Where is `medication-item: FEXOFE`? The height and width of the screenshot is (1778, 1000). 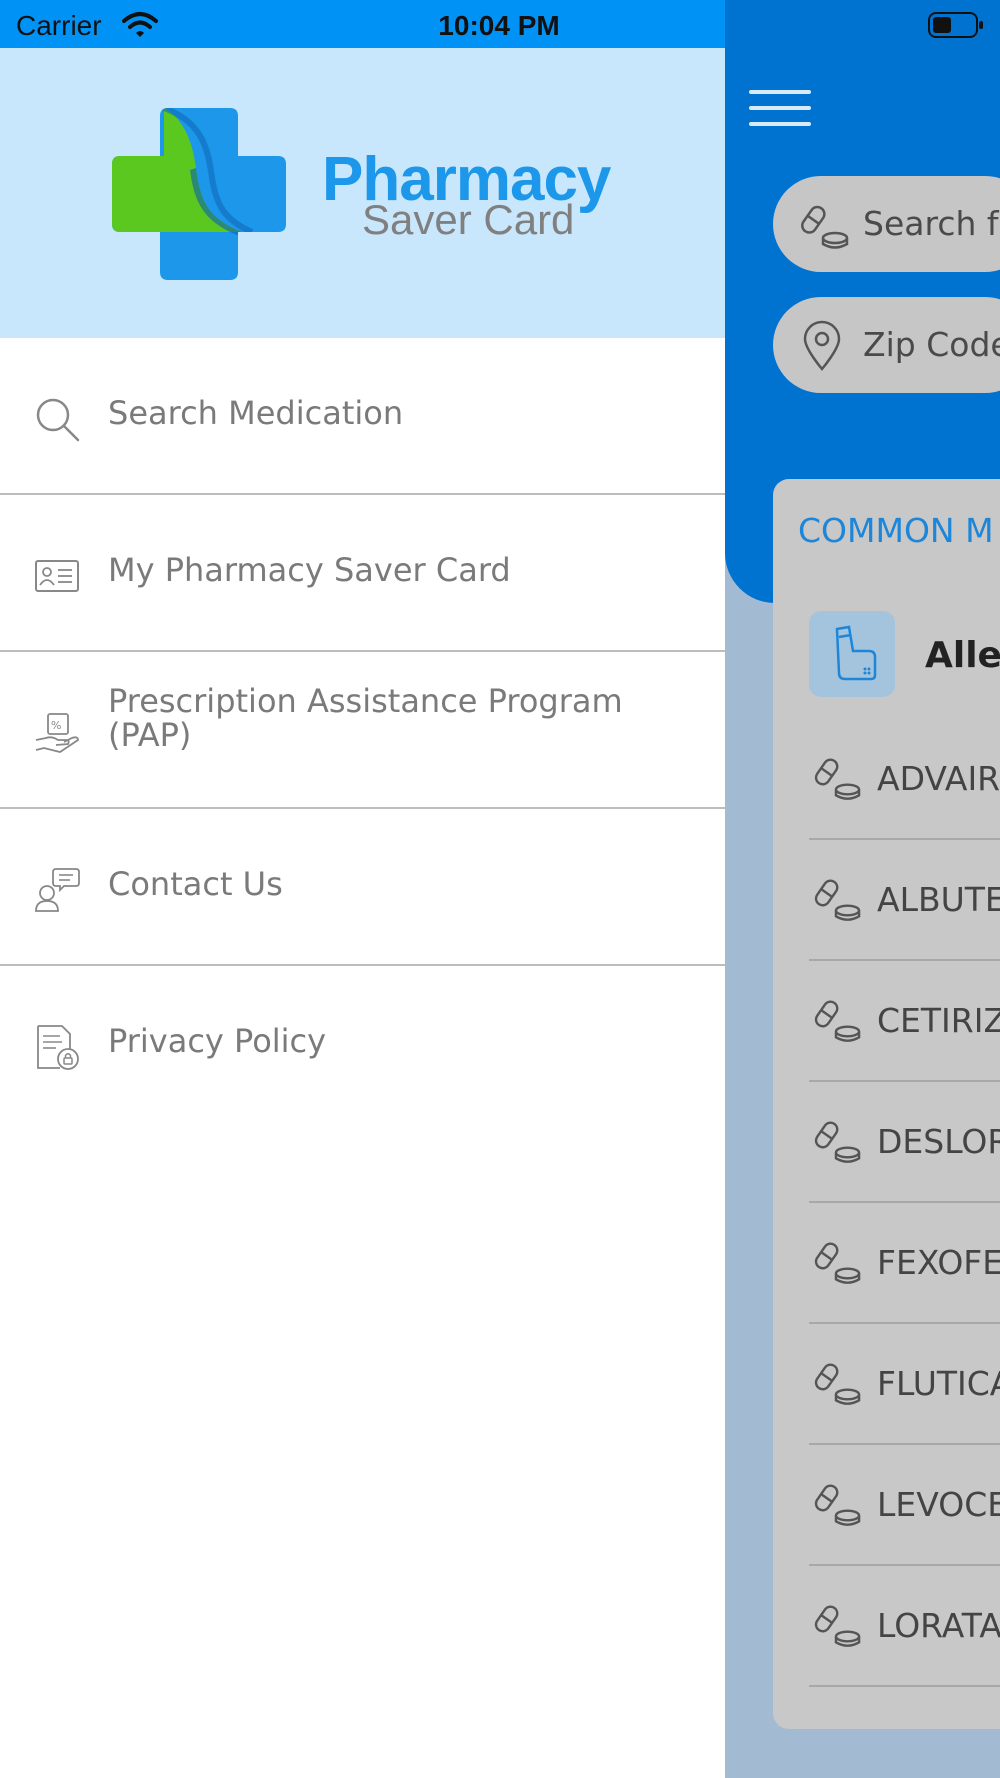 medication-item: FEXOFE is located at coordinates (904, 1263).